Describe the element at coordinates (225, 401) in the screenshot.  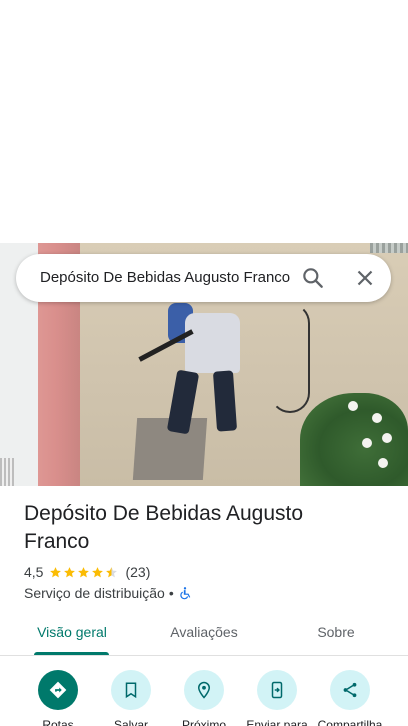
I see `photo-worker-leg` at that location.